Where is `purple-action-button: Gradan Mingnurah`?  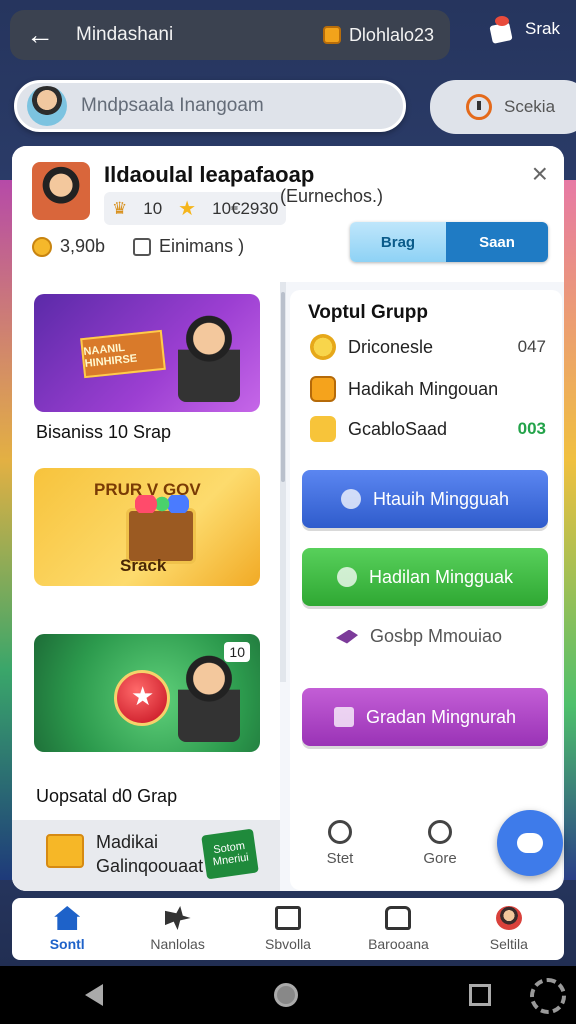
purple-action-button: Gradan Mingnurah is located at coordinates (425, 717).